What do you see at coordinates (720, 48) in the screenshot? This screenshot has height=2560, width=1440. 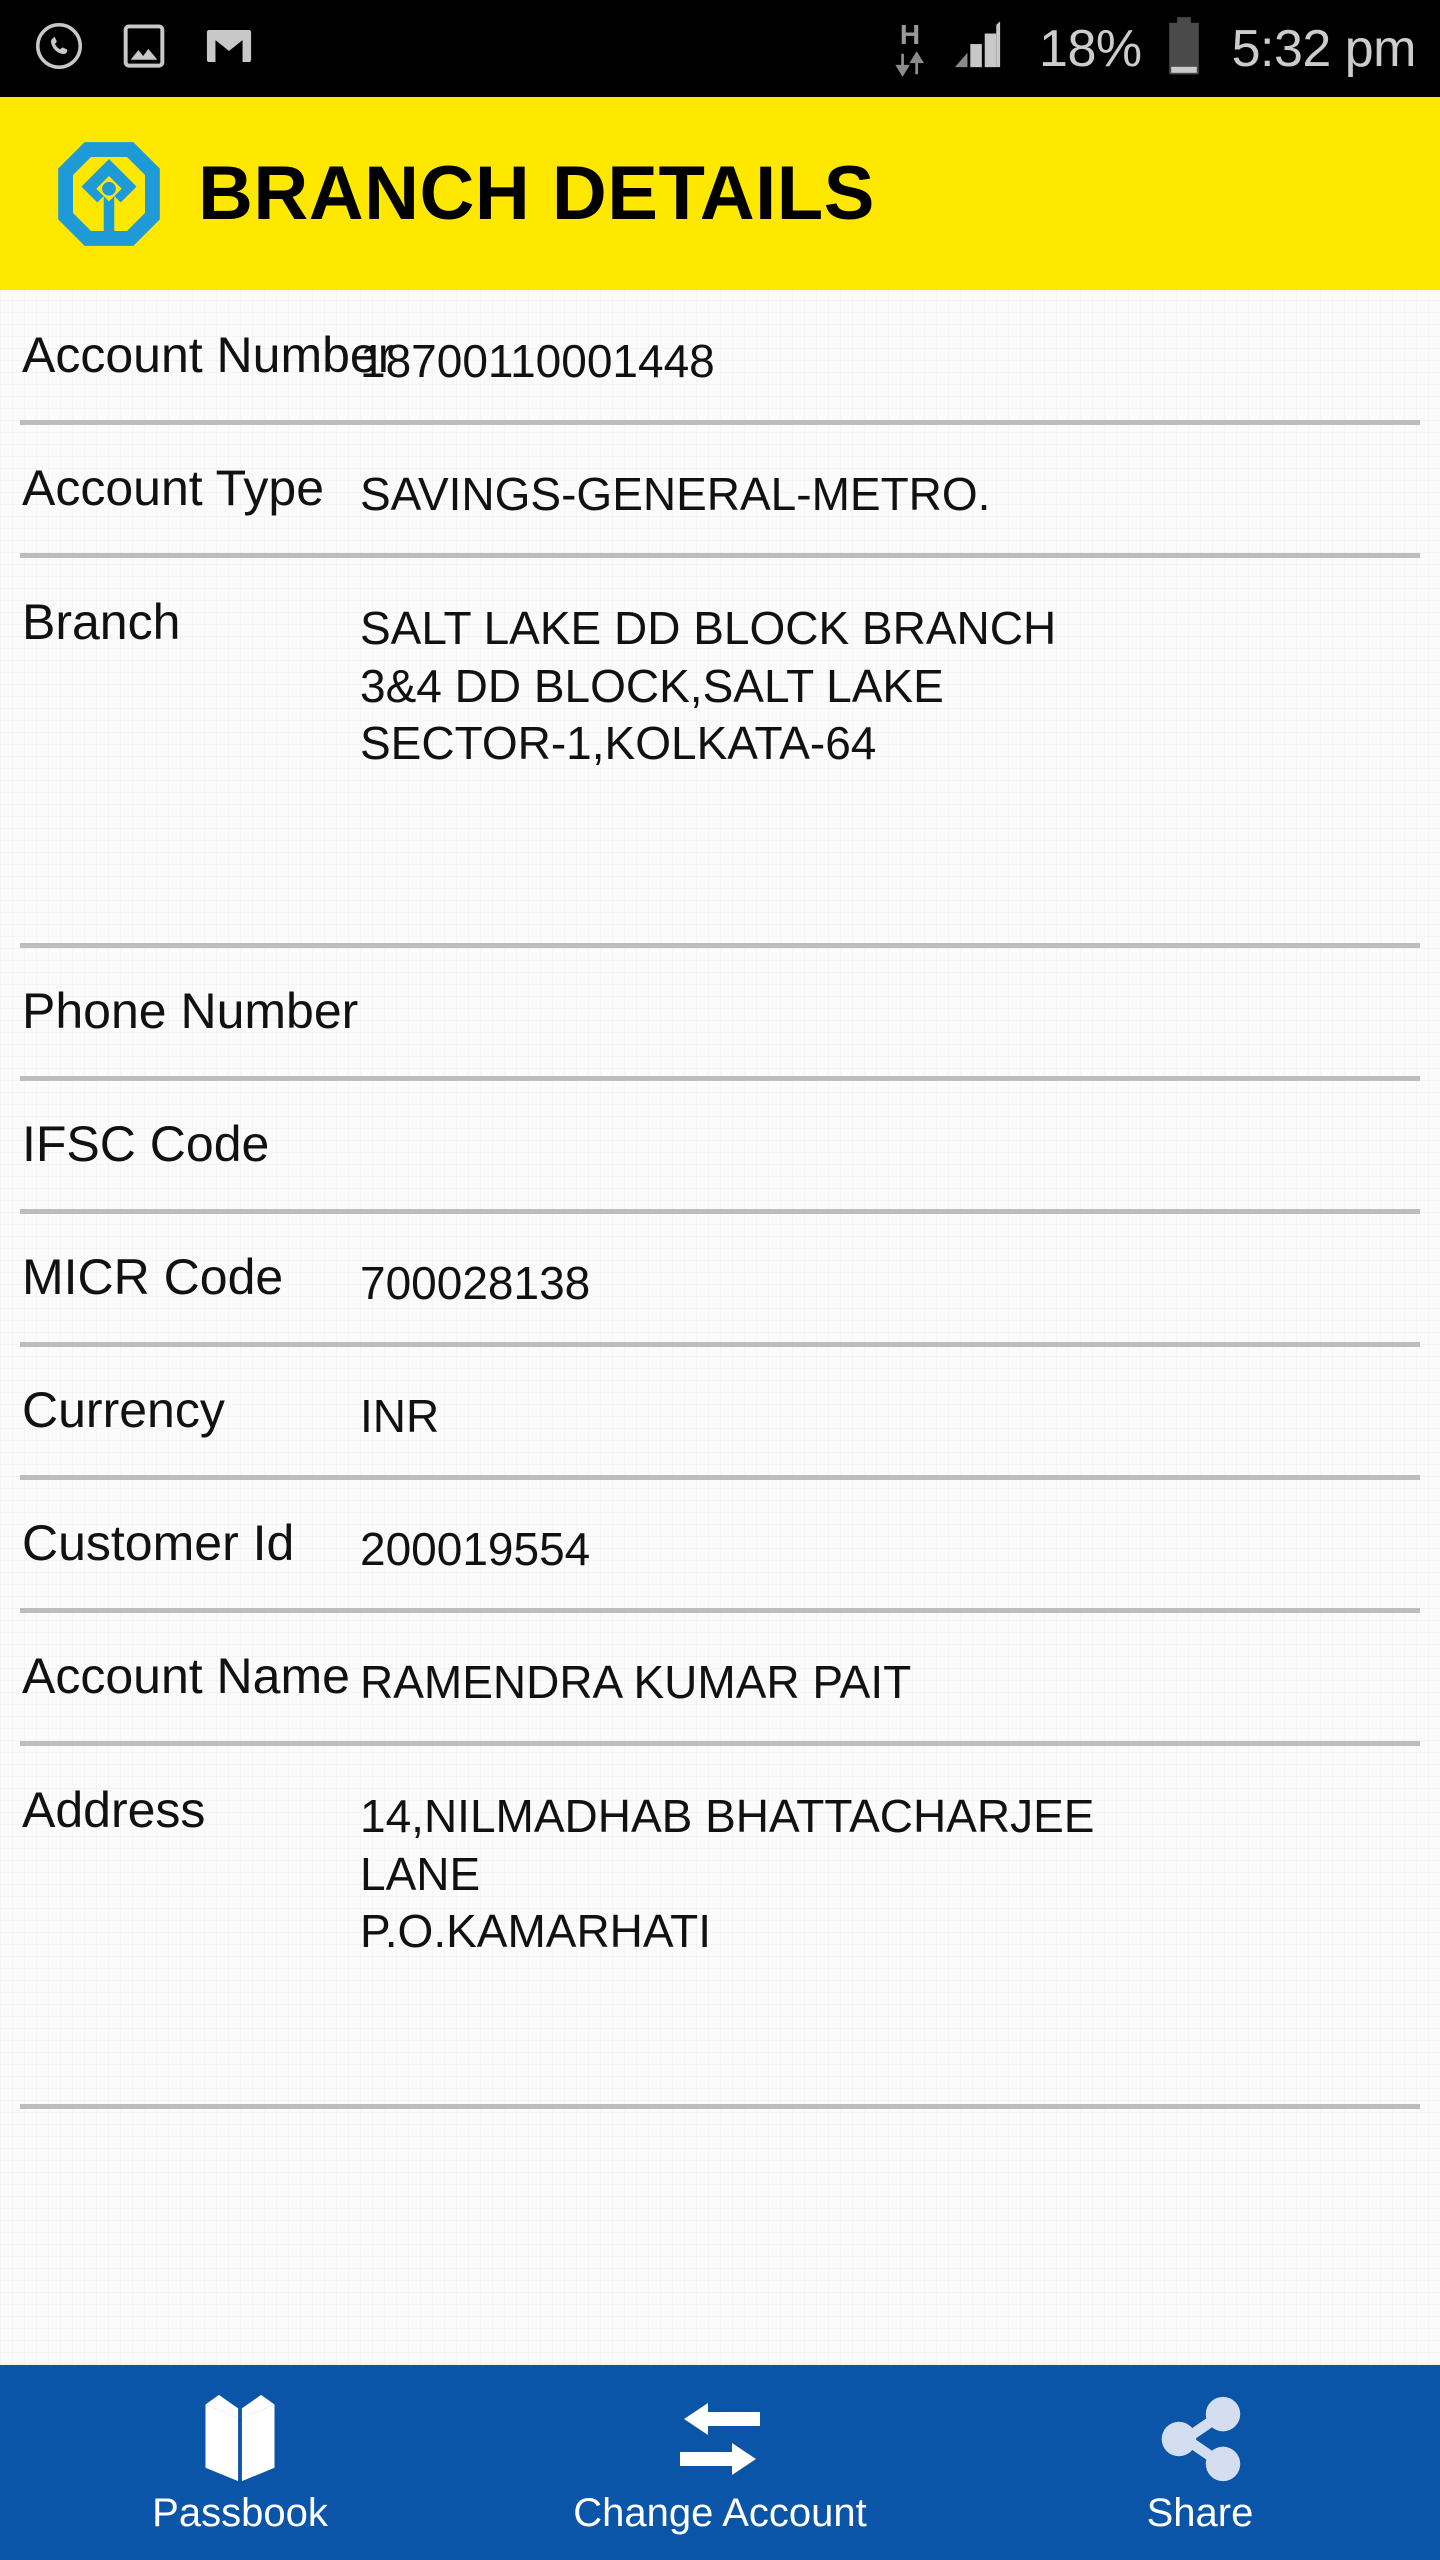 I see `status-bar: H 18% 5:32 pm` at bounding box center [720, 48].